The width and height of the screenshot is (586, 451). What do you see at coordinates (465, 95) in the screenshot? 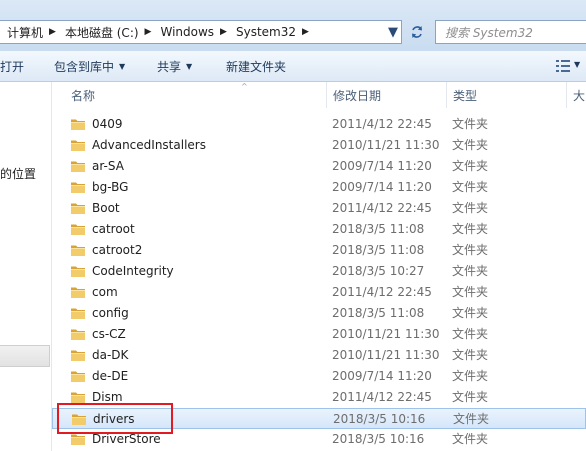
I see `column-header-type-label: 类型` at bounding box center [465, 95].